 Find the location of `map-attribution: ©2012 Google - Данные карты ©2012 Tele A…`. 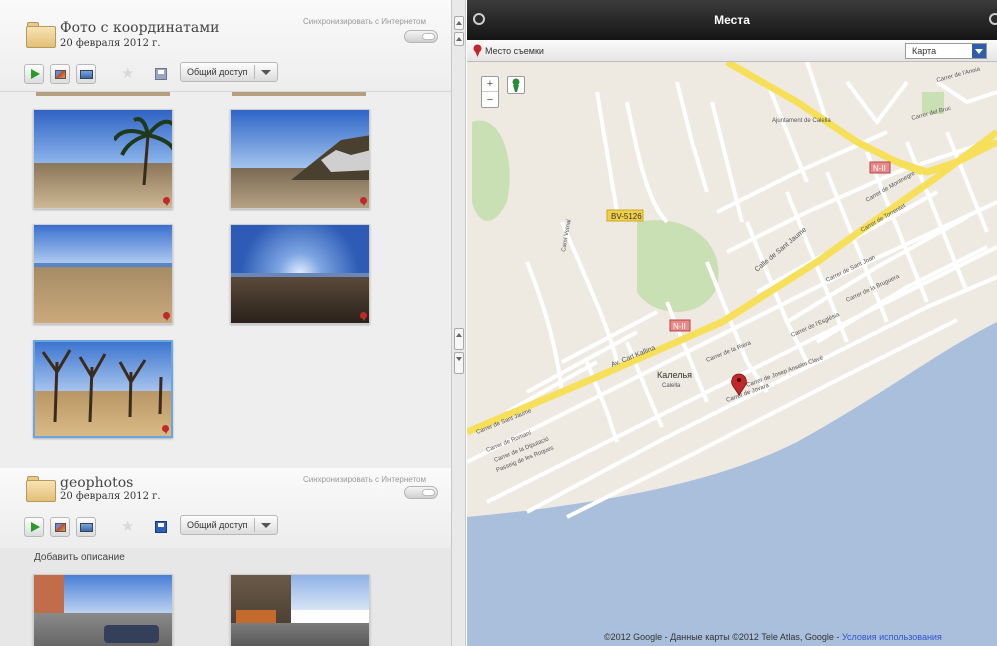

map-attribution: ©2012 Google - Данные карты ©2012 Tele A… is located at coordinates (773, 637).